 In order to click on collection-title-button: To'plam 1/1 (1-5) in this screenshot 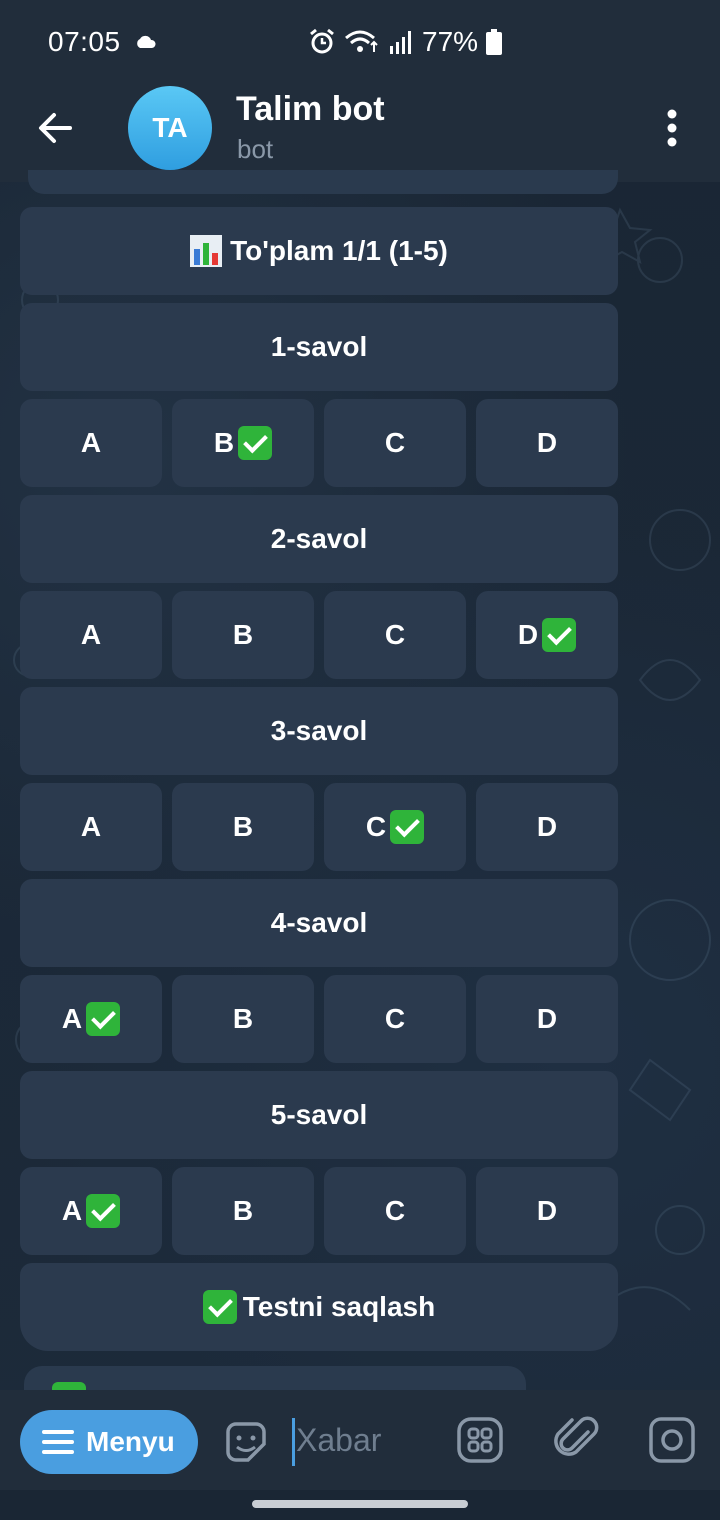, I will do `click(319, 251)`.